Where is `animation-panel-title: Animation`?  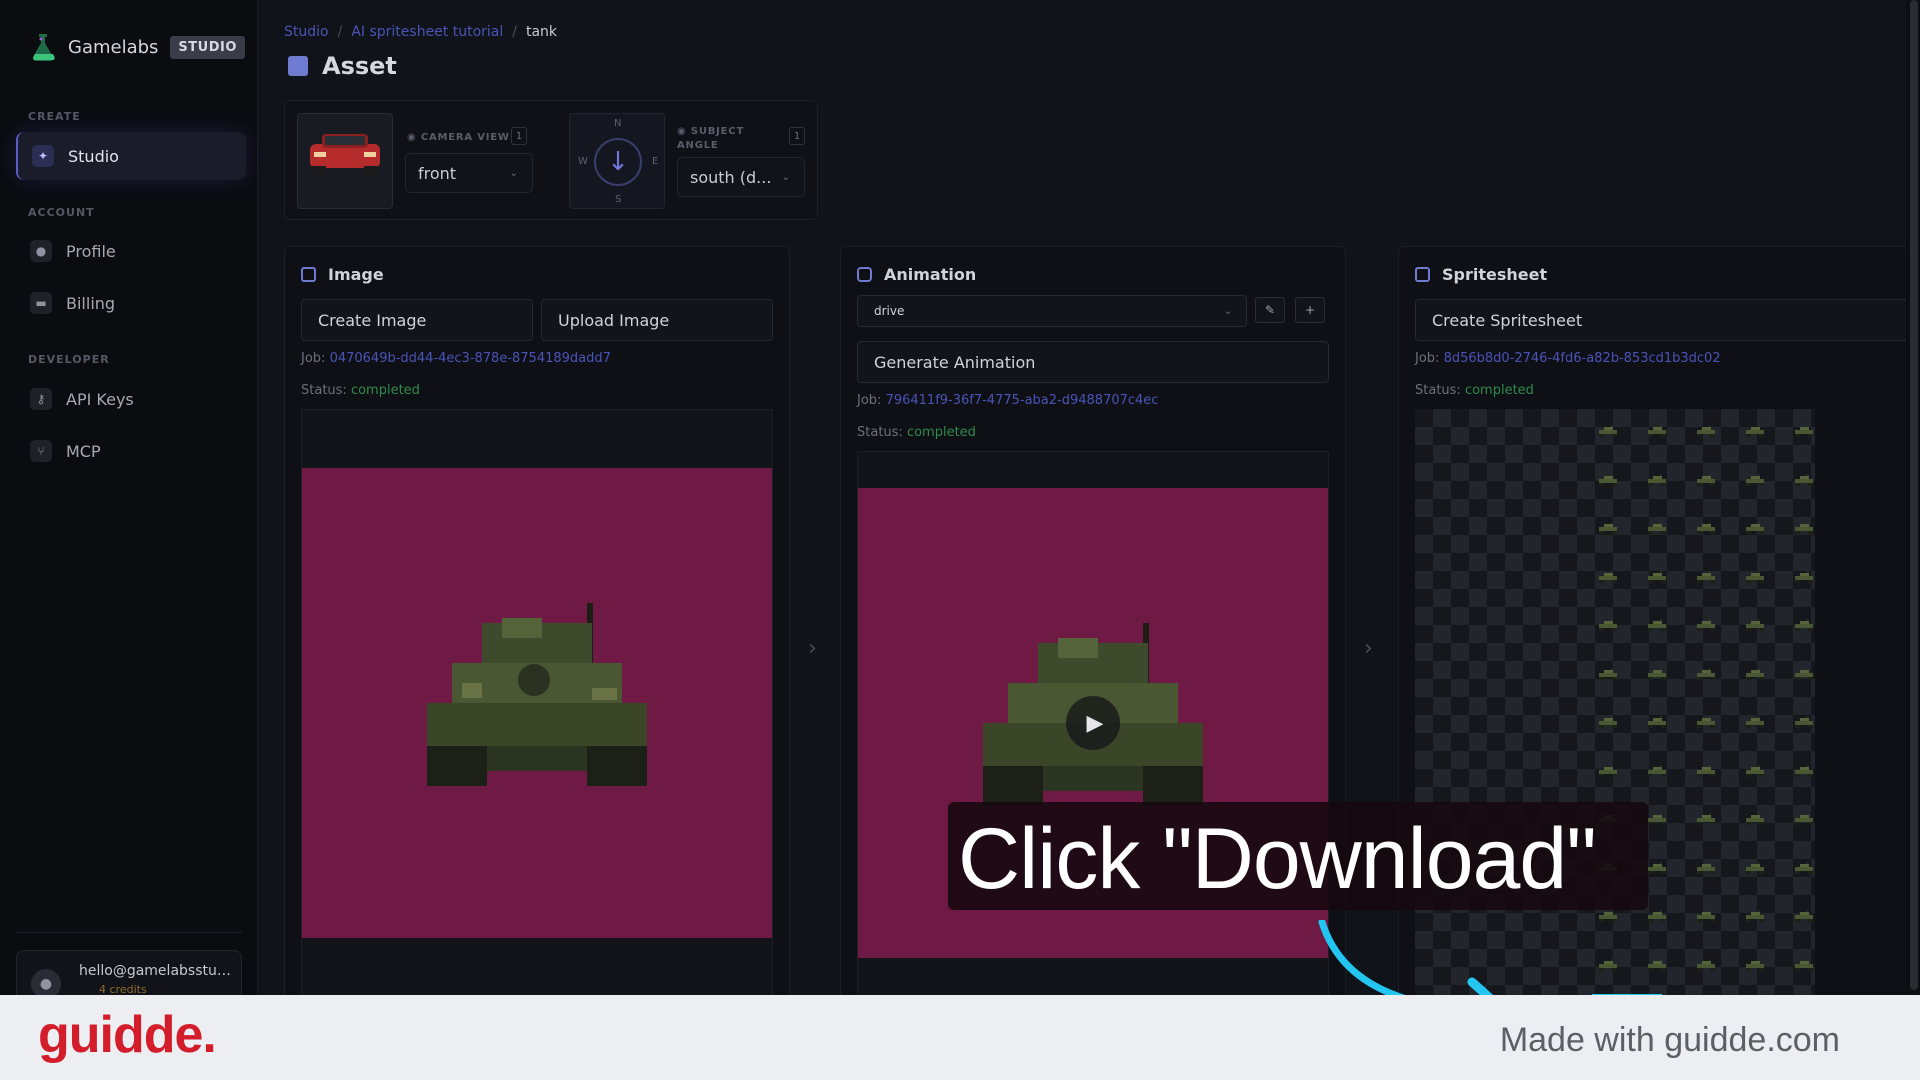 animation-panel-title: Animation is located at coordinates (930, 274).